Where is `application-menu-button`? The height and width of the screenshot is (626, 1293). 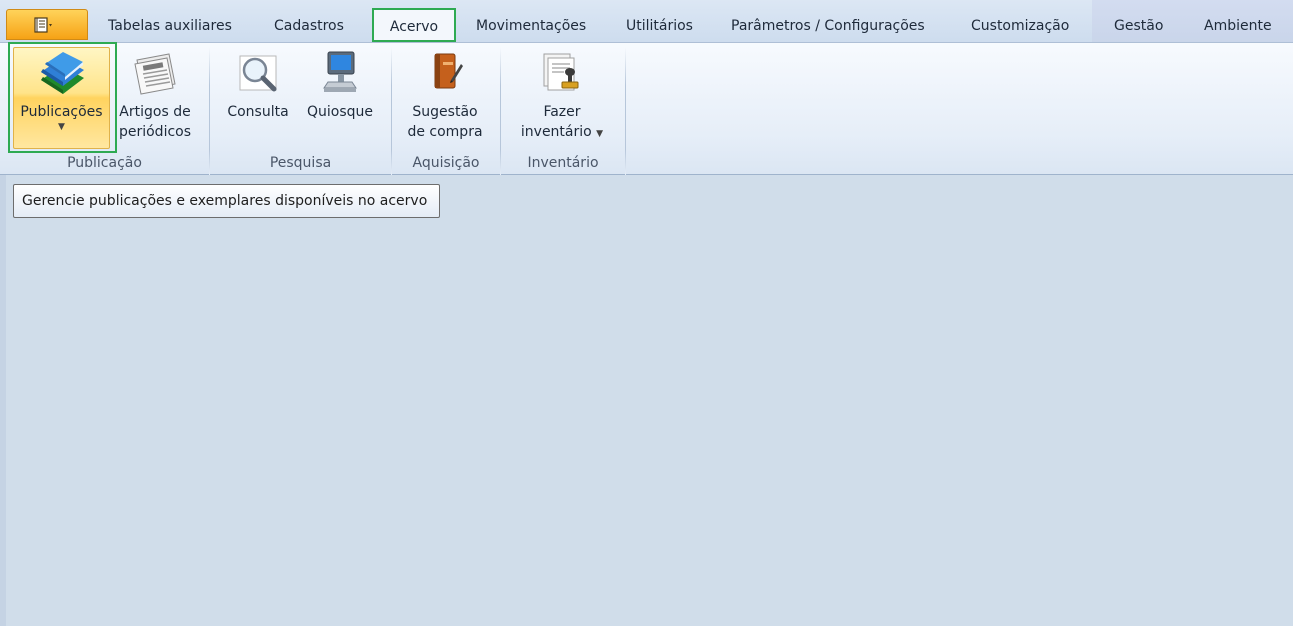 application-menu-button is located at coordinates (47, 24).